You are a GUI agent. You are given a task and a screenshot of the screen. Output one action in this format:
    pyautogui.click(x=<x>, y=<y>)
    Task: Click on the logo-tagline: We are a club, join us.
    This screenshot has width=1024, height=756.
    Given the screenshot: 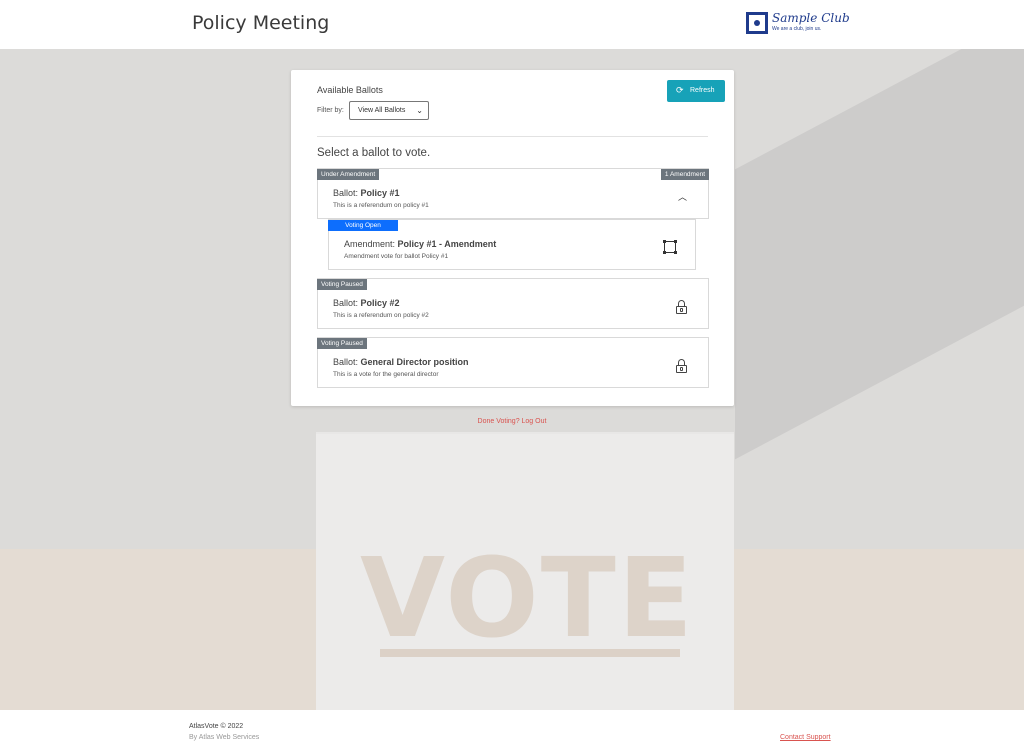 What is the action you would take?
    pyautogui.click(x=797, y=29)
    